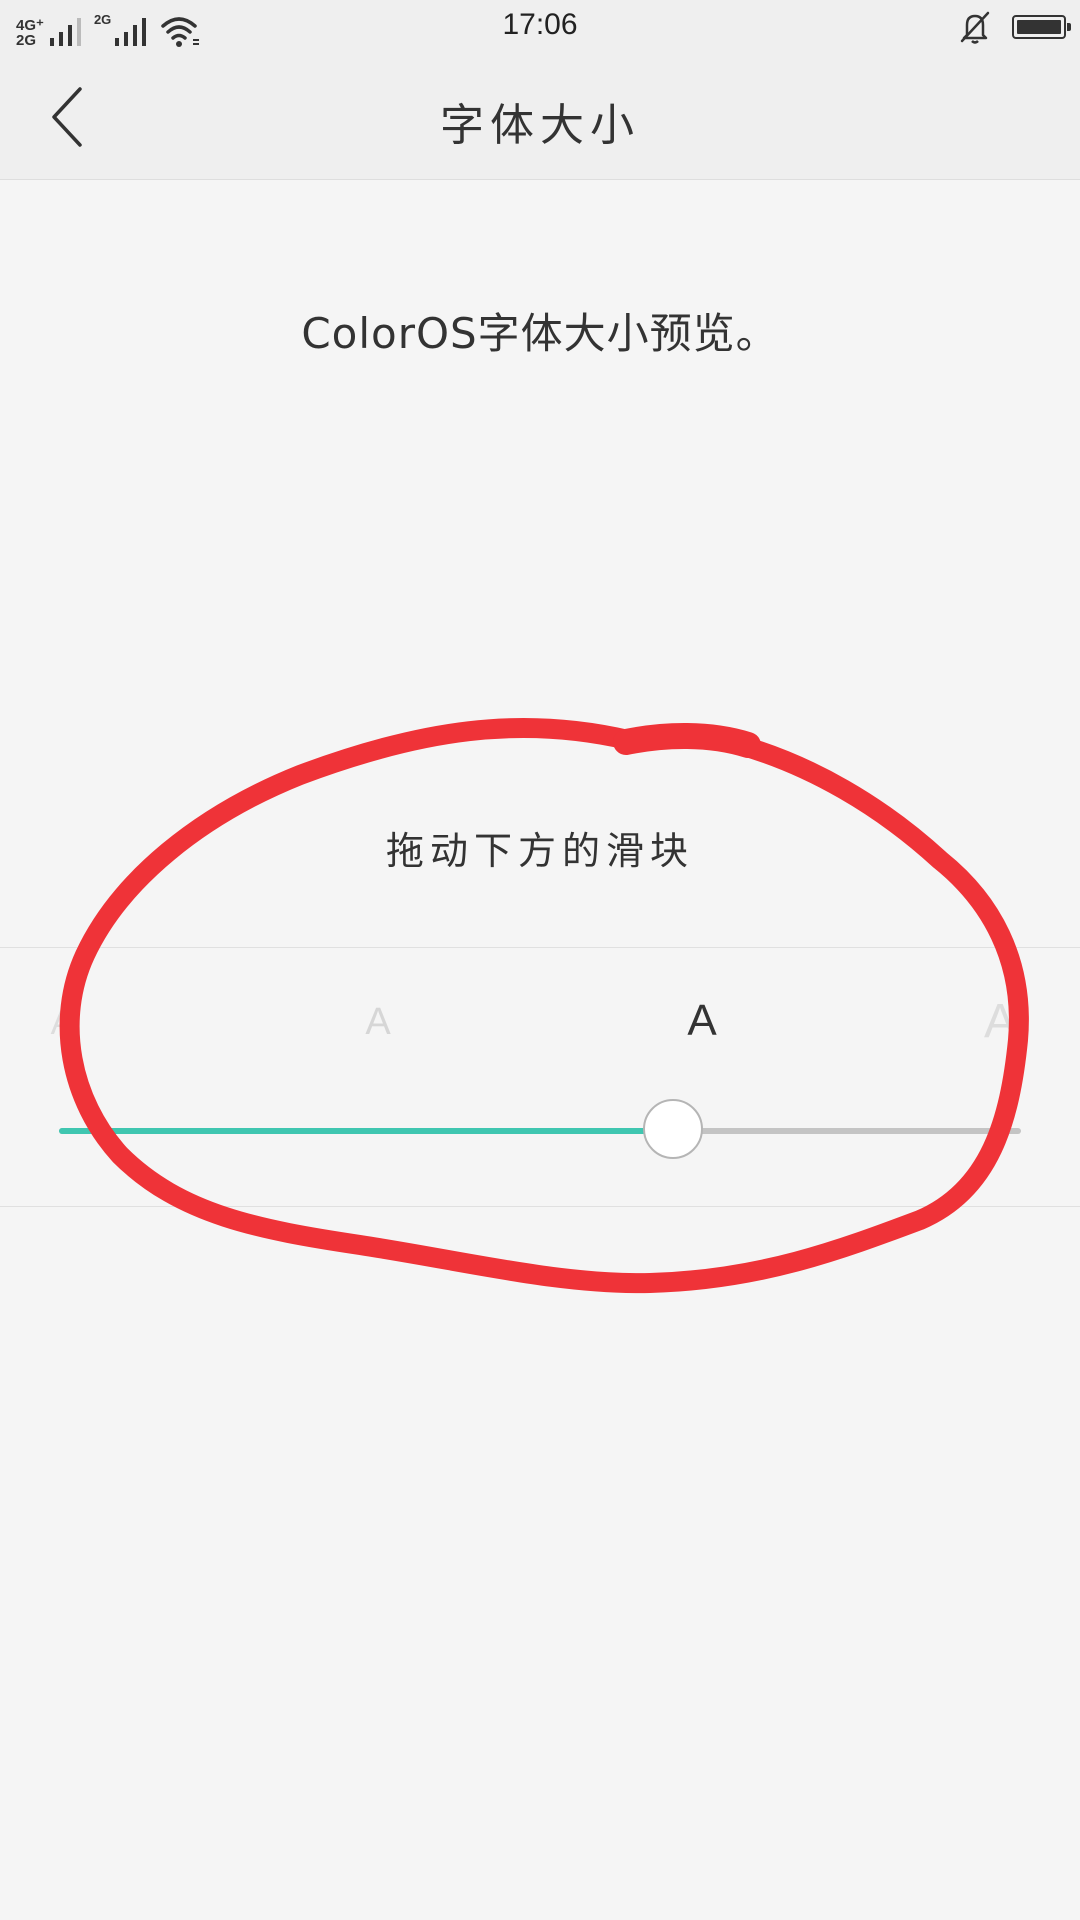  Describe the element at coordinates (673, 1129) in the screenshot. I see `slider-thumb` at that location.